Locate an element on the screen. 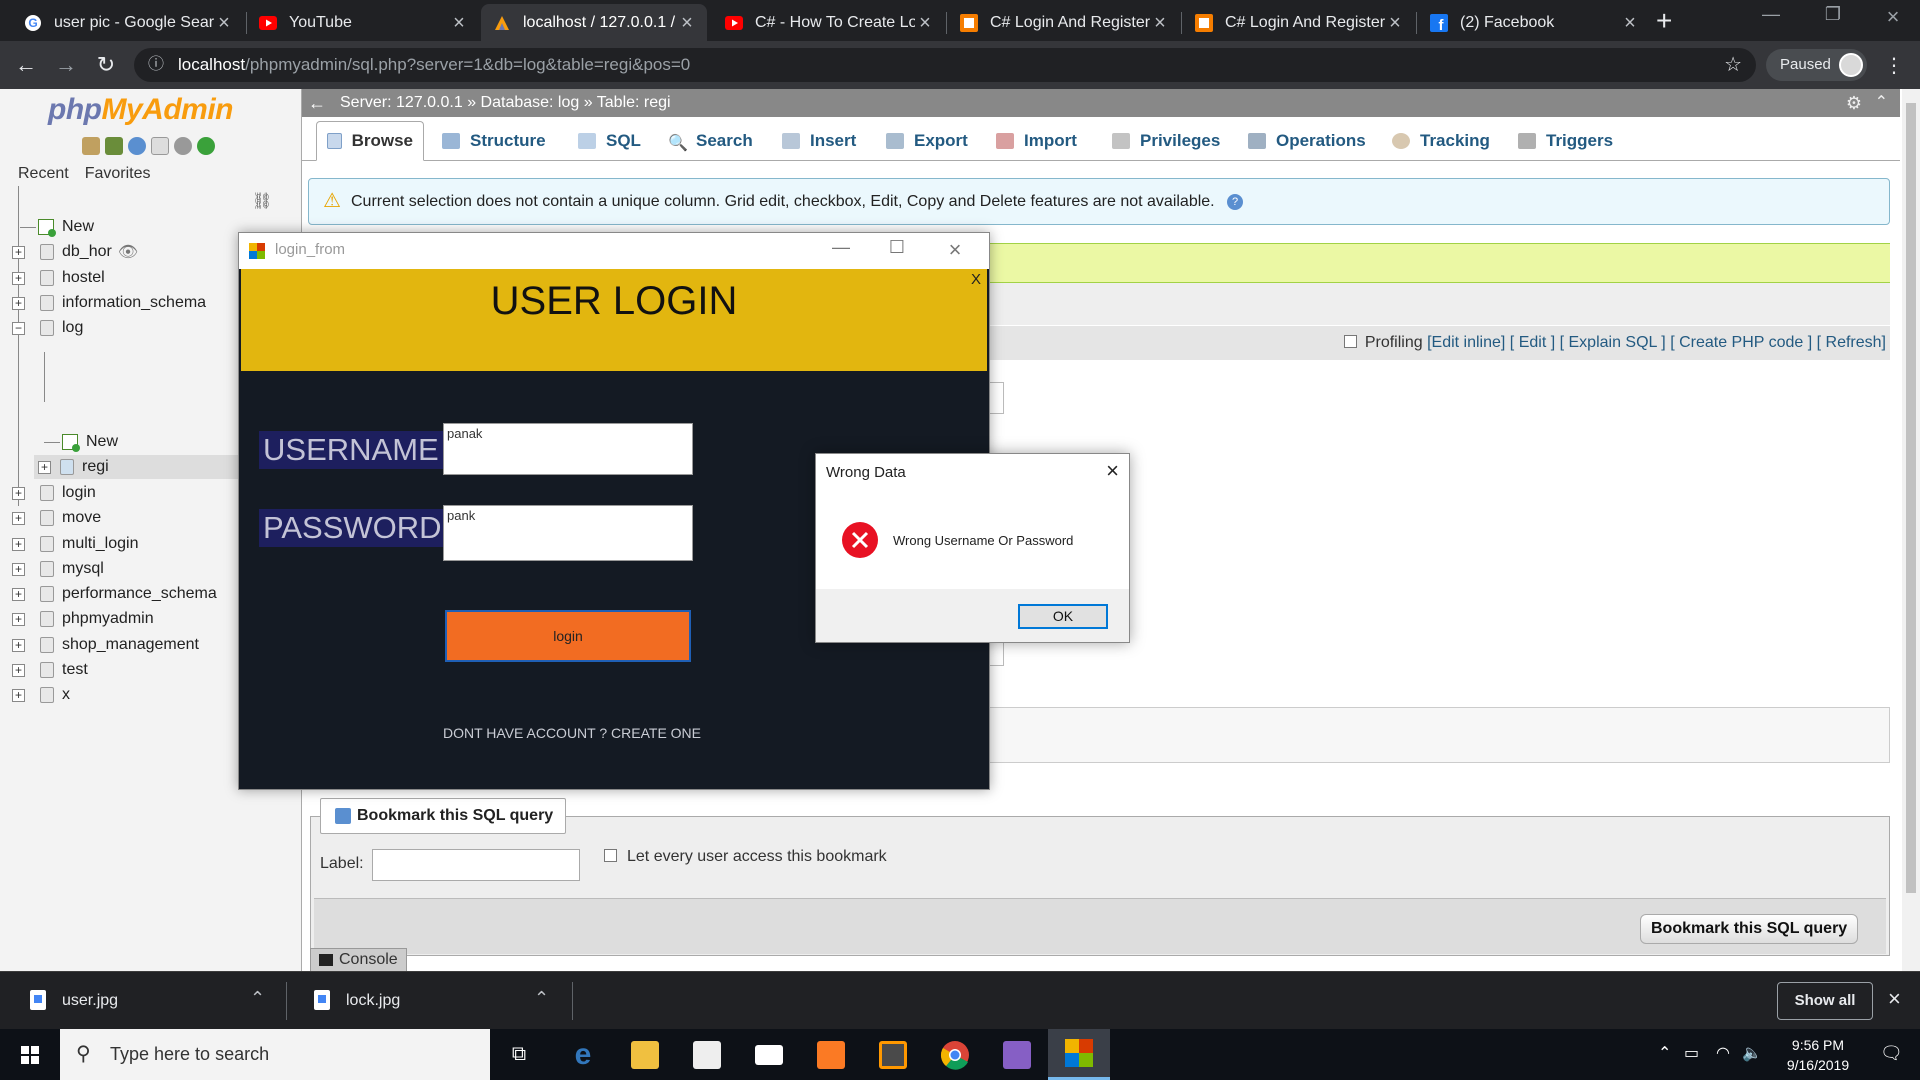 This screenshot has height=1080, width=1920. edit-link: [ Edit ] is located at coordinates (1532, 342).